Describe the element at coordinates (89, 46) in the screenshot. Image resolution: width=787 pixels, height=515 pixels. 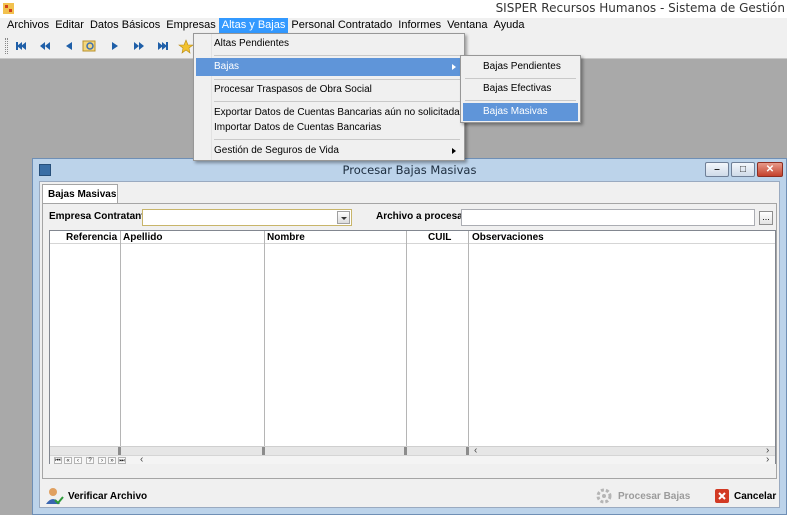
I see `search-icon` at that location.